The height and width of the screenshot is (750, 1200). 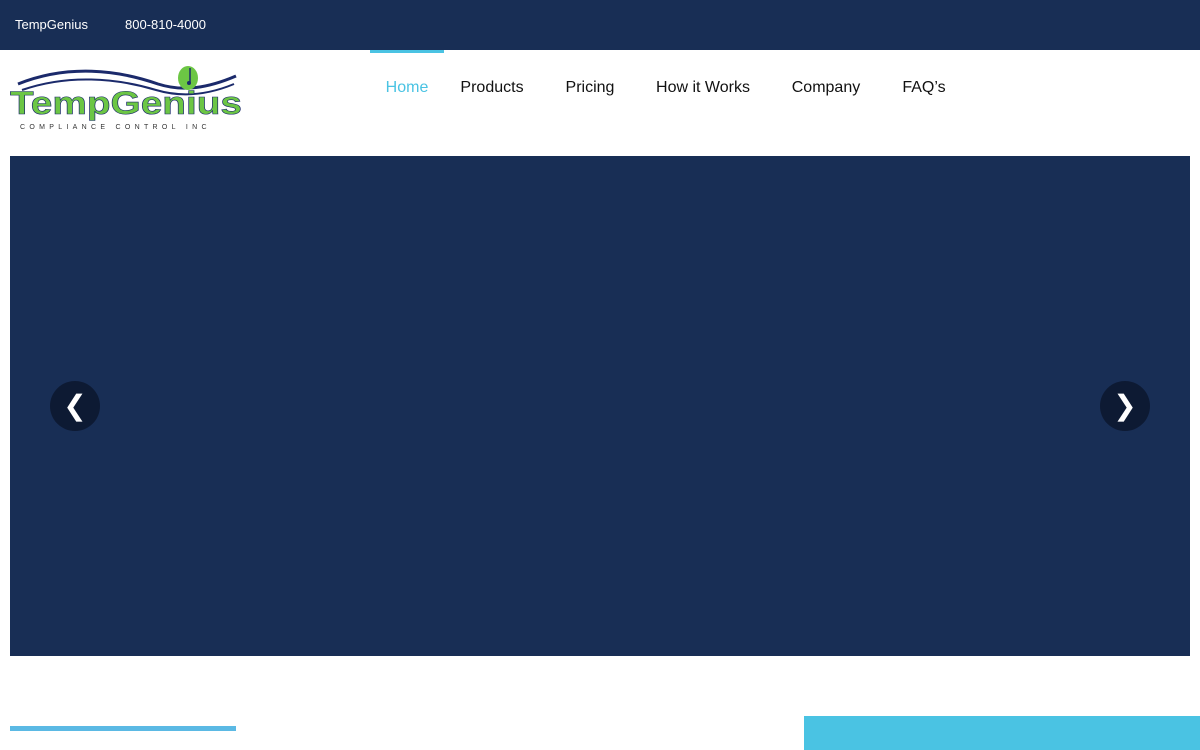 I want to click on nav-home: Home, so click(x=407, y=87).